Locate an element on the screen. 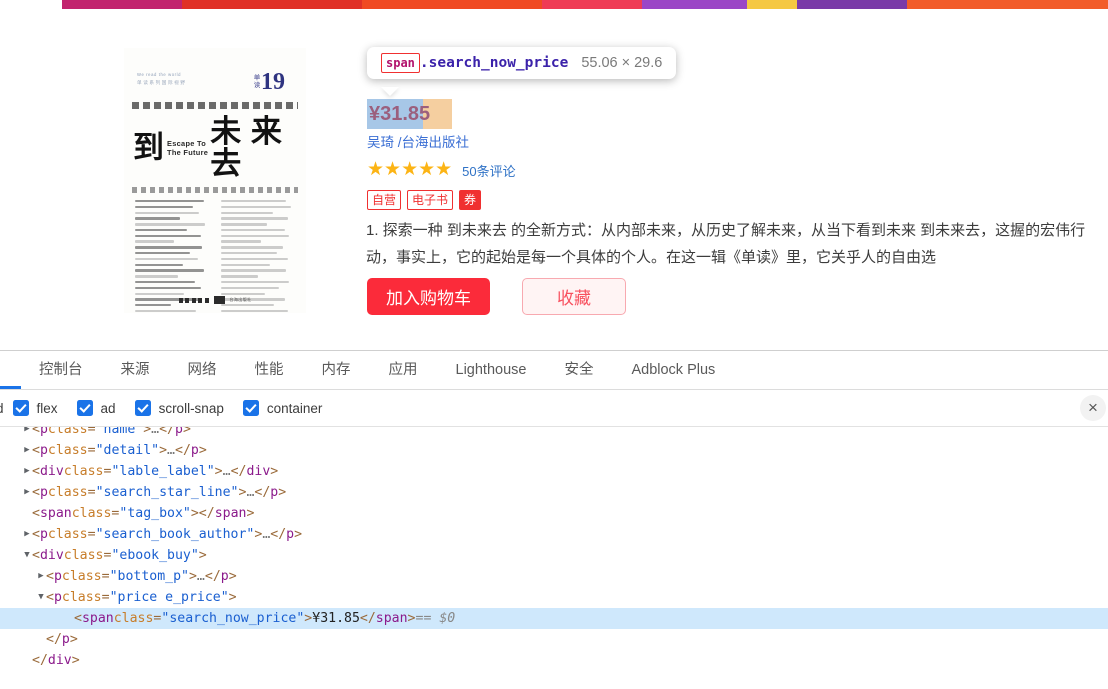 This screenshot has width=1108, height=689. tab-lighthouse: Lighthouse is located at coordinates (491, 370).